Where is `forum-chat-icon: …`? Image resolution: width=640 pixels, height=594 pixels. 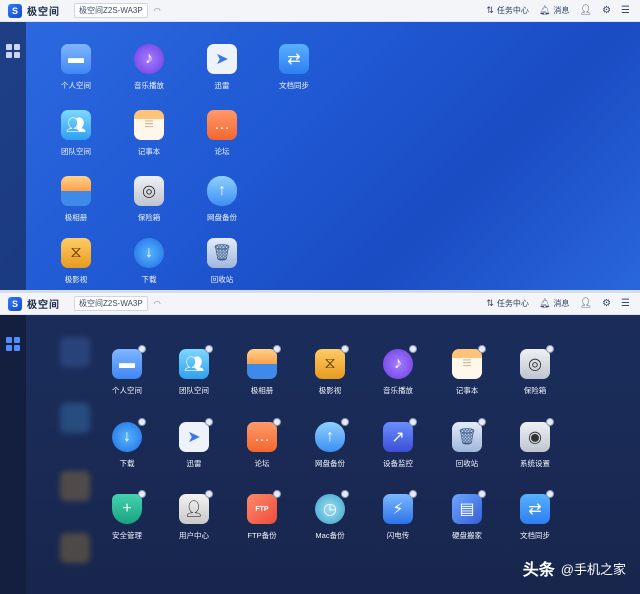
forum-chat-icon: … is located at coordinates (264, 435).